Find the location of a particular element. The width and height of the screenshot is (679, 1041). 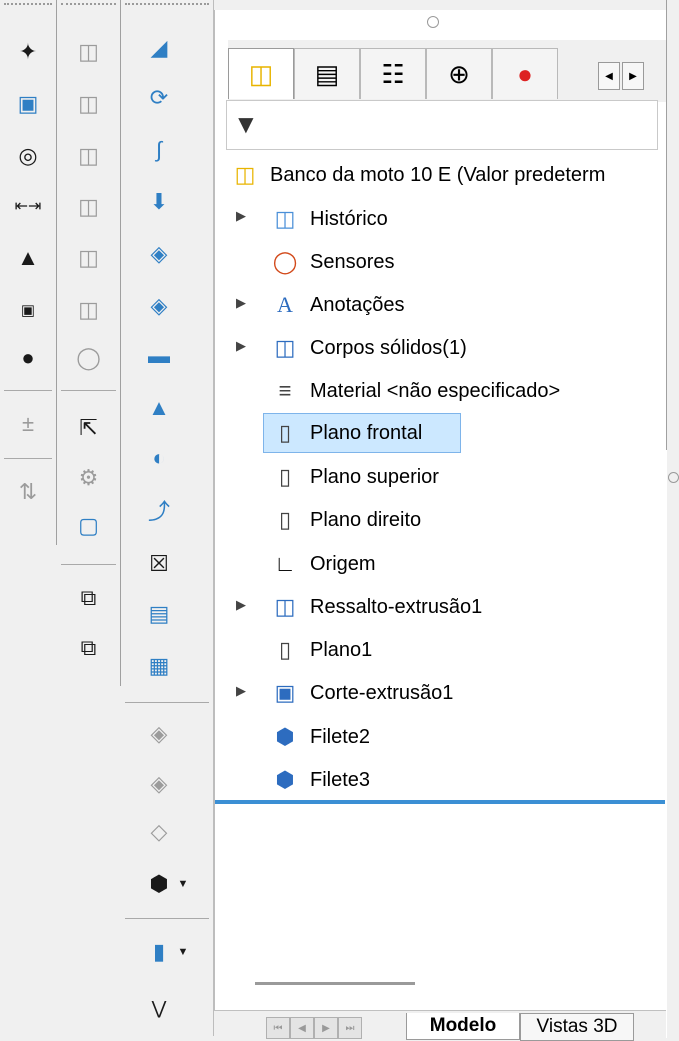

right-edge-scroll-arrow is located at coordinates (673, 477).